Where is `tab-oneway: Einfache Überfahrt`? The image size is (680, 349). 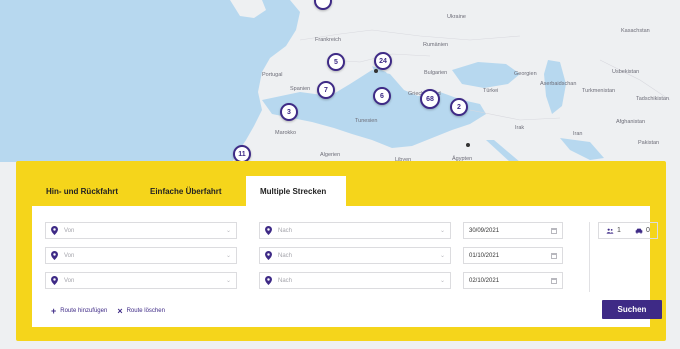 tab-oneway: Einfache Überfahrt is located at coordinates (191, 191).